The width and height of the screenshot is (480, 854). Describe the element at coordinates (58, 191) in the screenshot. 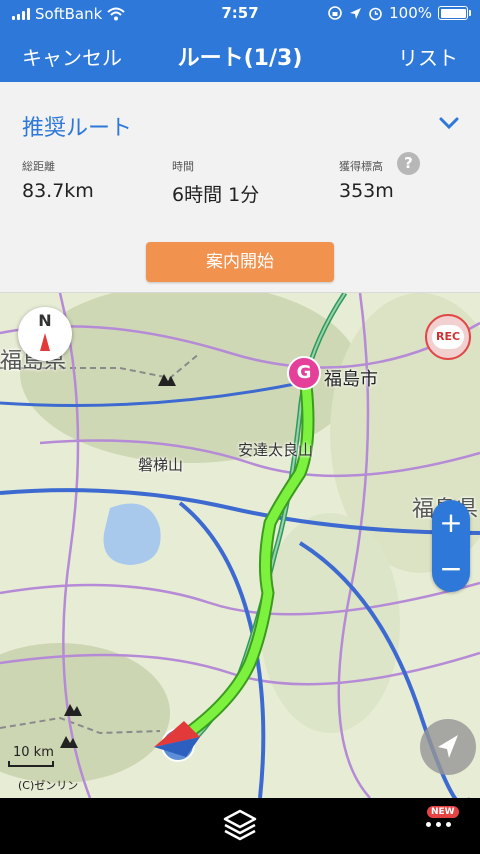

I see `stat-value: 83.7km` at that location.